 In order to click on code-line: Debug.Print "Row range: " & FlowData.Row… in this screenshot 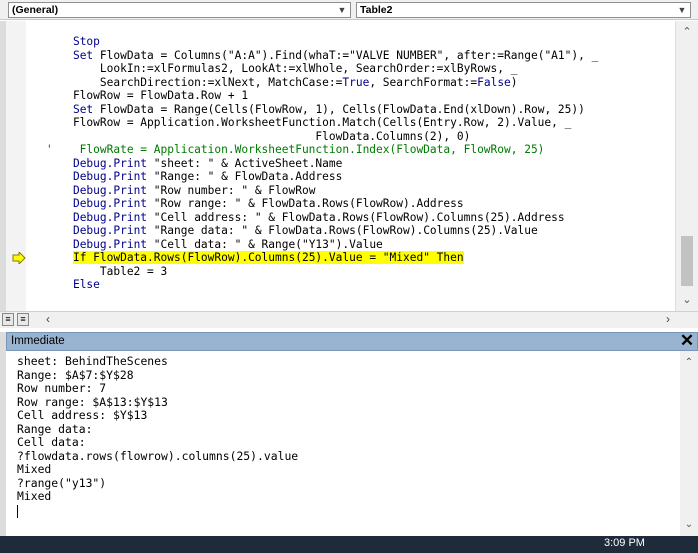, I will do `click(322, 204)`.